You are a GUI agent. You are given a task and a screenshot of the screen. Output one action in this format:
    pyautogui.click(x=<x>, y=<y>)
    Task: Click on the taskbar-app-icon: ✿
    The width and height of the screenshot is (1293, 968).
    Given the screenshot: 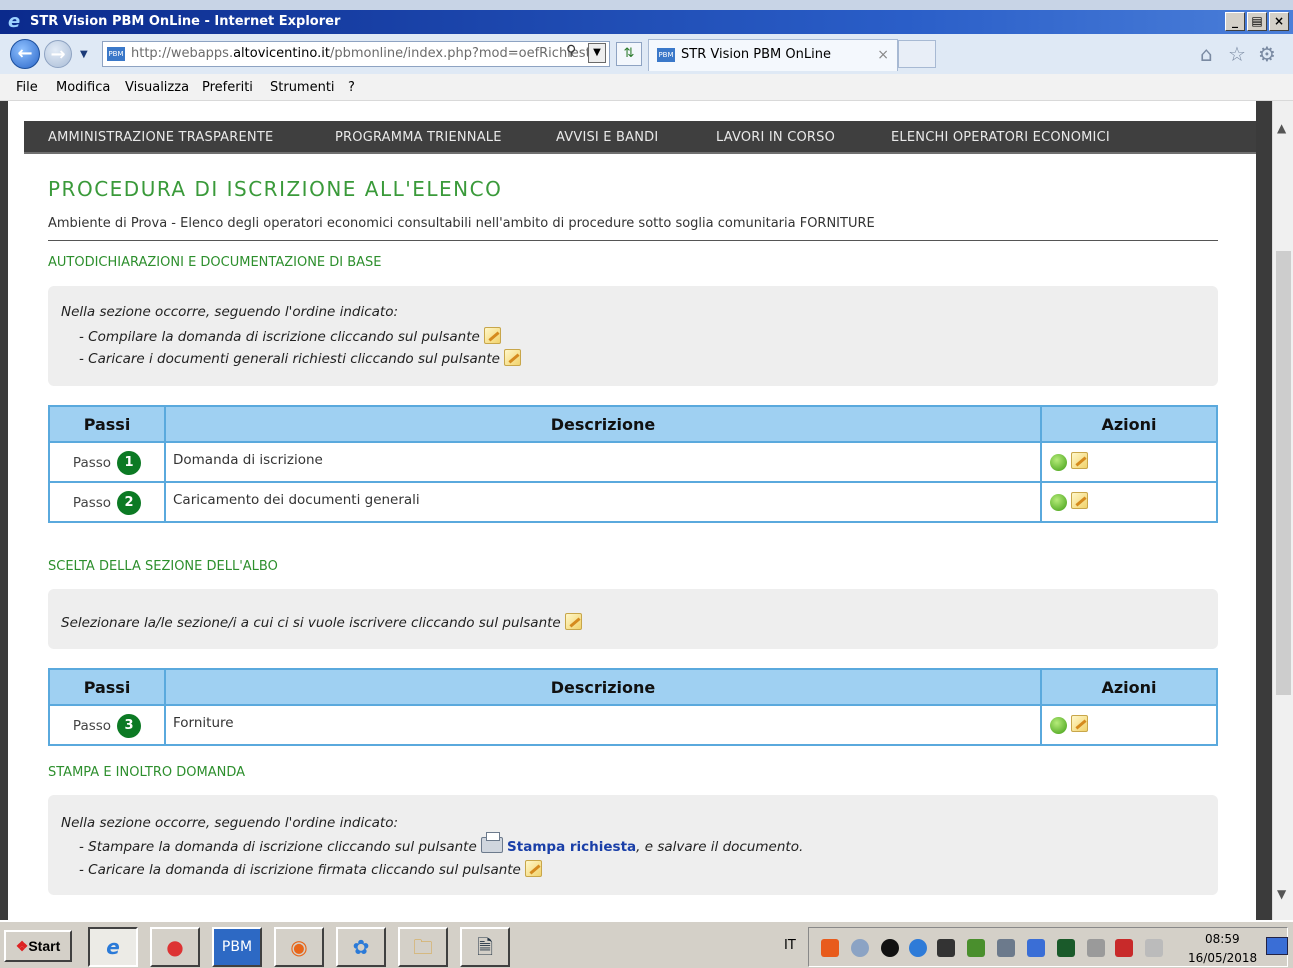 What is the action you would take?
    pyautogui.click(x=361, y=947)
    